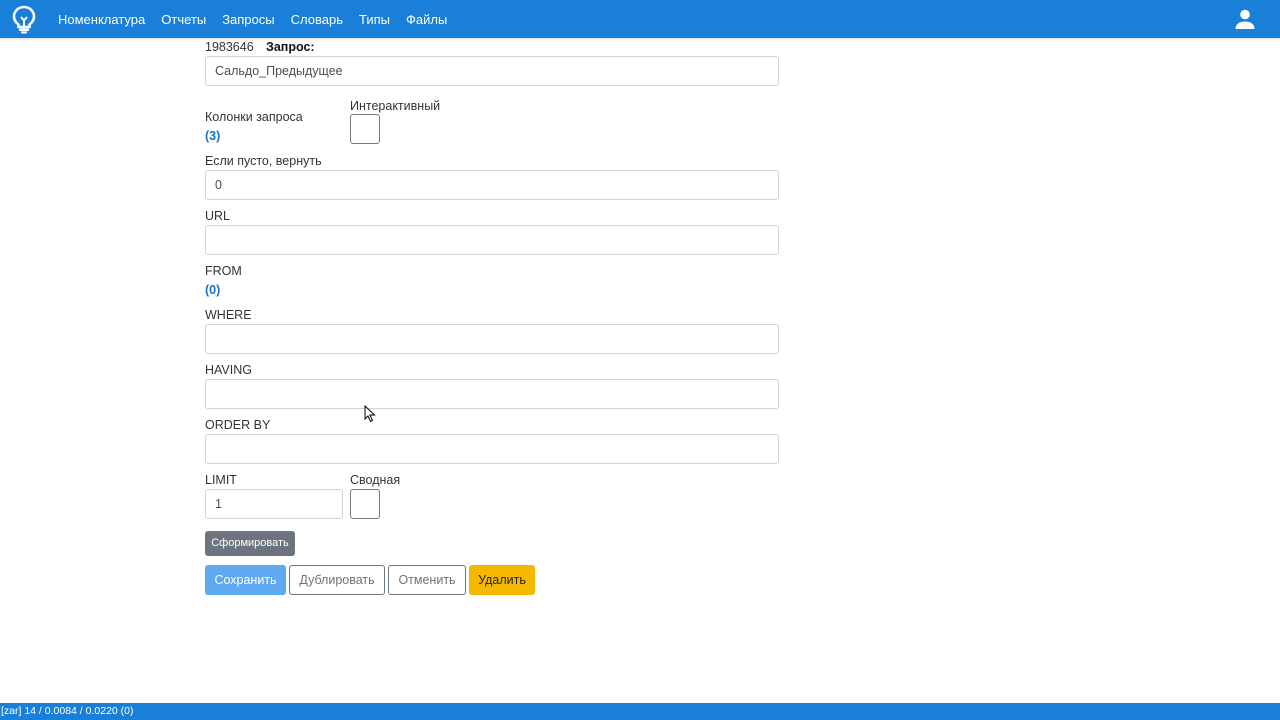 Image resolution: width=1280 pixels, height=720 pixels. I want to click on if-empty-label: Если пусто, вернуть, so click(263, 161).